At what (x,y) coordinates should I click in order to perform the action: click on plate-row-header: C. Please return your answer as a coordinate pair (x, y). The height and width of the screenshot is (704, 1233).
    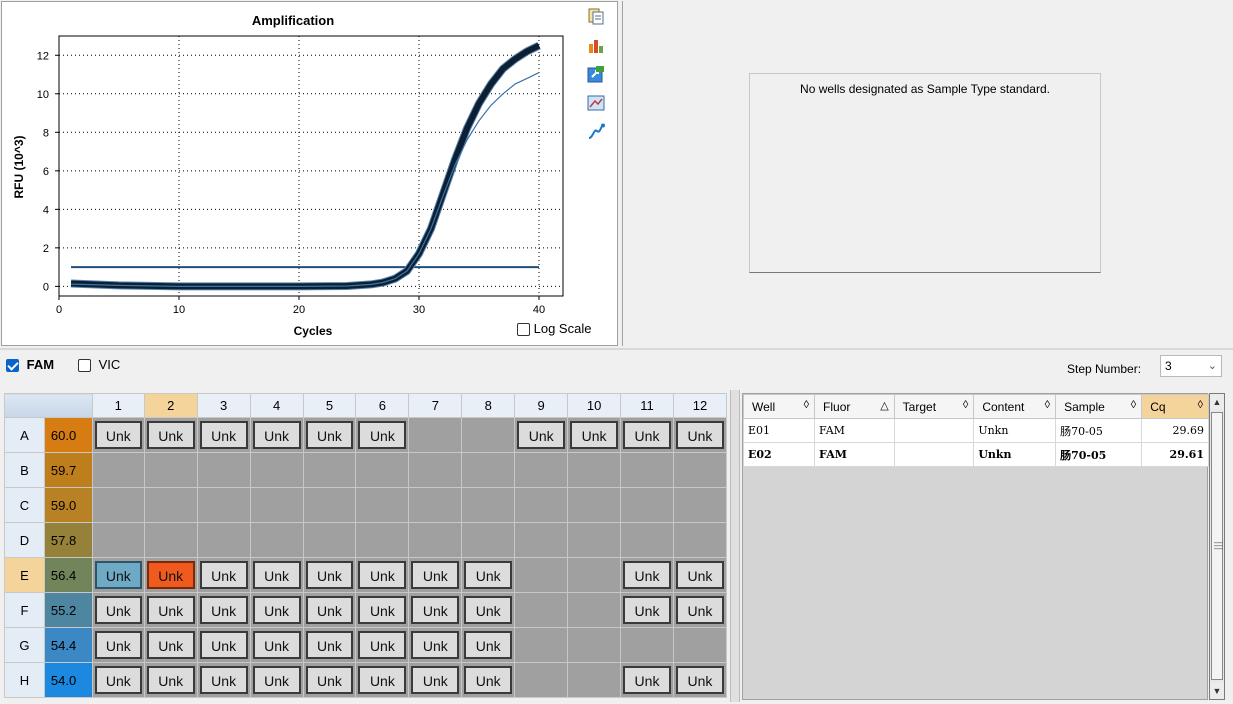
    Looking at the image, I should click on (24, 505).